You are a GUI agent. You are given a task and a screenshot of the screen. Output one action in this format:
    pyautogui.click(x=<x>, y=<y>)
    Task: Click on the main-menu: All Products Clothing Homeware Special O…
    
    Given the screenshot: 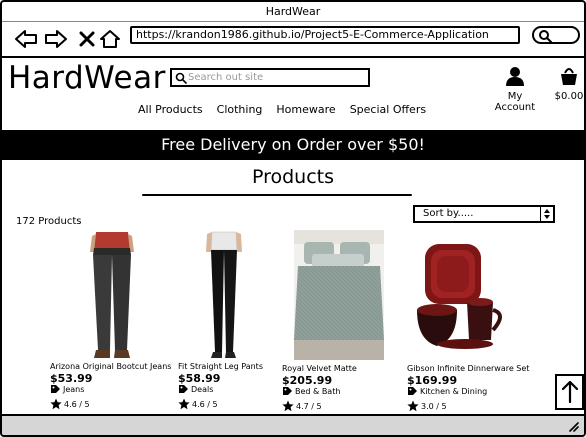 What is the action you would take?
    pyautogui.click(x=282, y=109)
    